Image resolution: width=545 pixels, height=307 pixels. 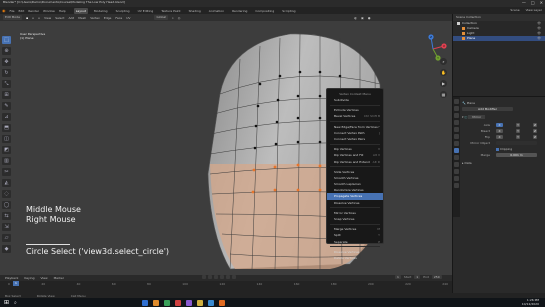 I want to click on world-tab-icon, so click(x=456, y=136).